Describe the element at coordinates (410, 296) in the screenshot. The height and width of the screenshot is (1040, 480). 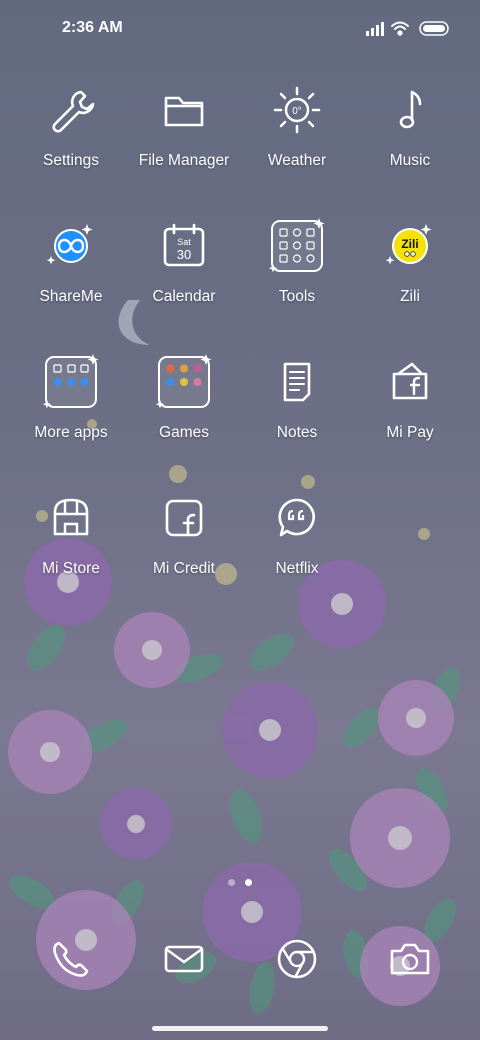
I see `app-label: Zili` at that location.